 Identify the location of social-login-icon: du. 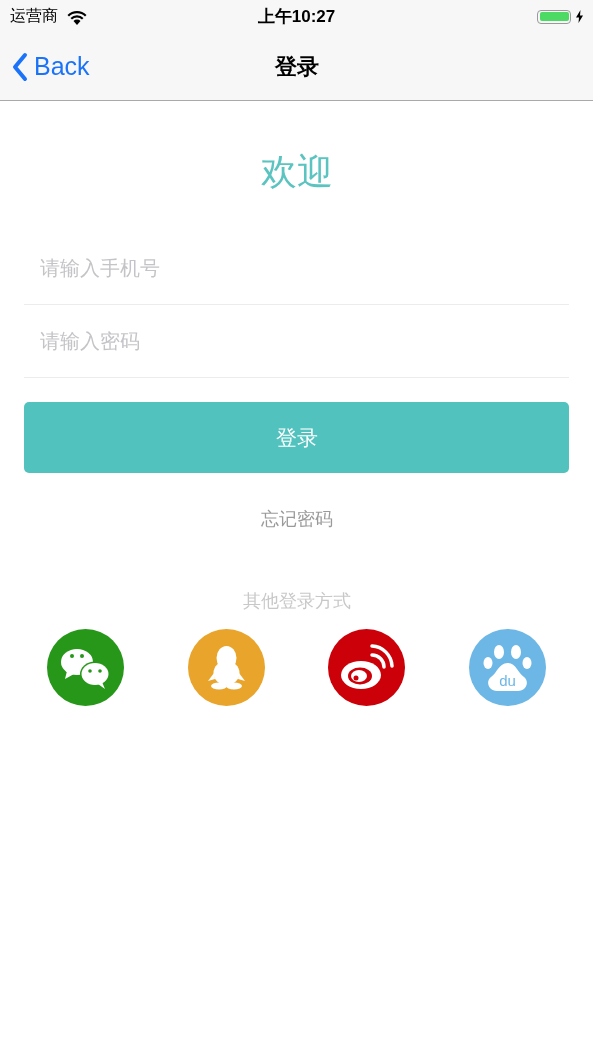
(508, 667).